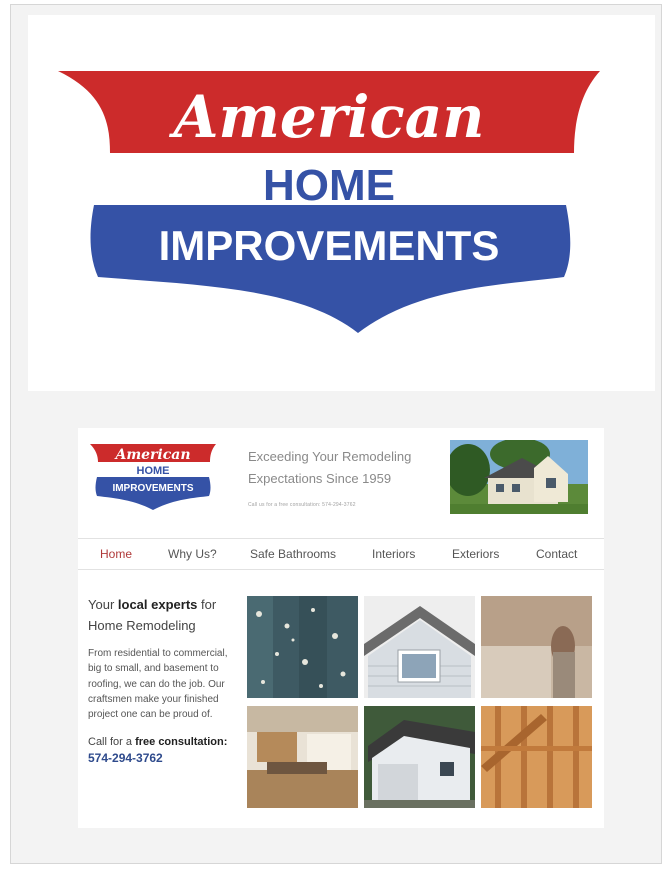 This screenshot has height=872, width=672. I want to click on header-house-photo, so click(519, 477).